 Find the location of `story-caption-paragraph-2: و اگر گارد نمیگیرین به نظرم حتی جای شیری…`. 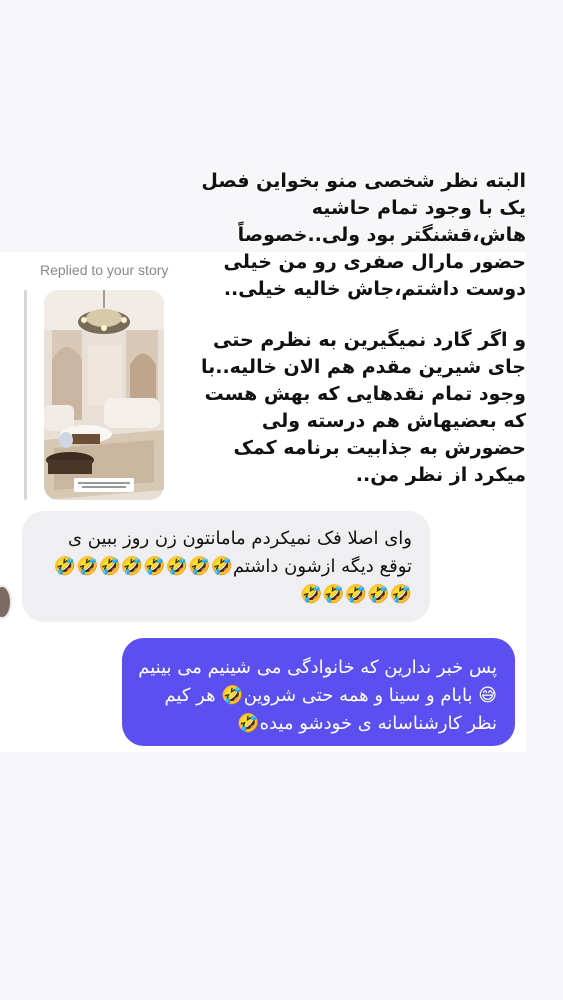

story-caption-paragraph-2: و اگر گارد نمیگیرین به نظرم حتی جای شیری… is located at coordinates (363, 407).